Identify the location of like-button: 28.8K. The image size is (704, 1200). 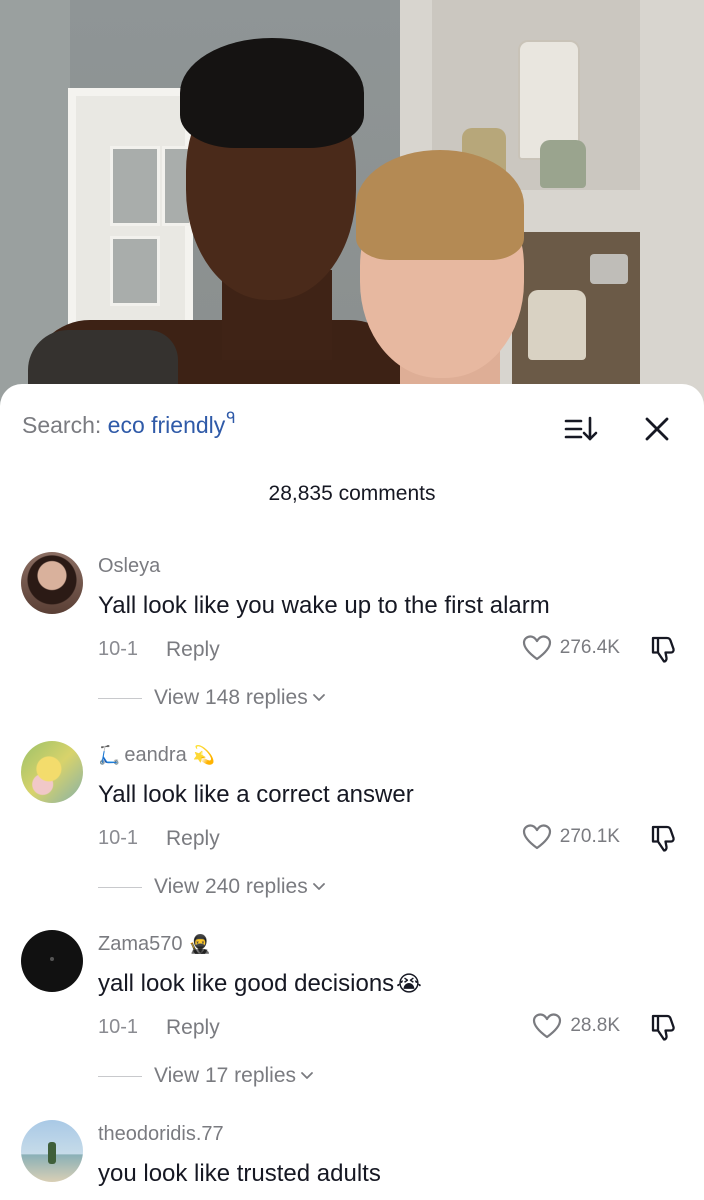
(576, 1026).